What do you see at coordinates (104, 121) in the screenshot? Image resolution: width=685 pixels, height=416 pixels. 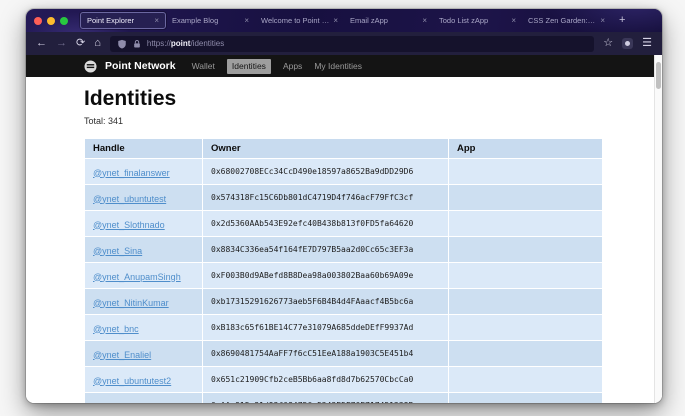 I see `total-count: Total: 341` at bounding box center [104, 121].